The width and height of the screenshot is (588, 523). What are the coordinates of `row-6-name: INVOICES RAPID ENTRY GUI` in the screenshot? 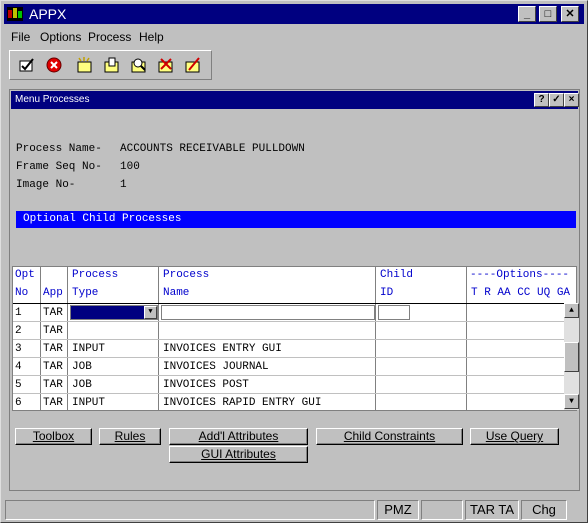 It's located at (242, 403).